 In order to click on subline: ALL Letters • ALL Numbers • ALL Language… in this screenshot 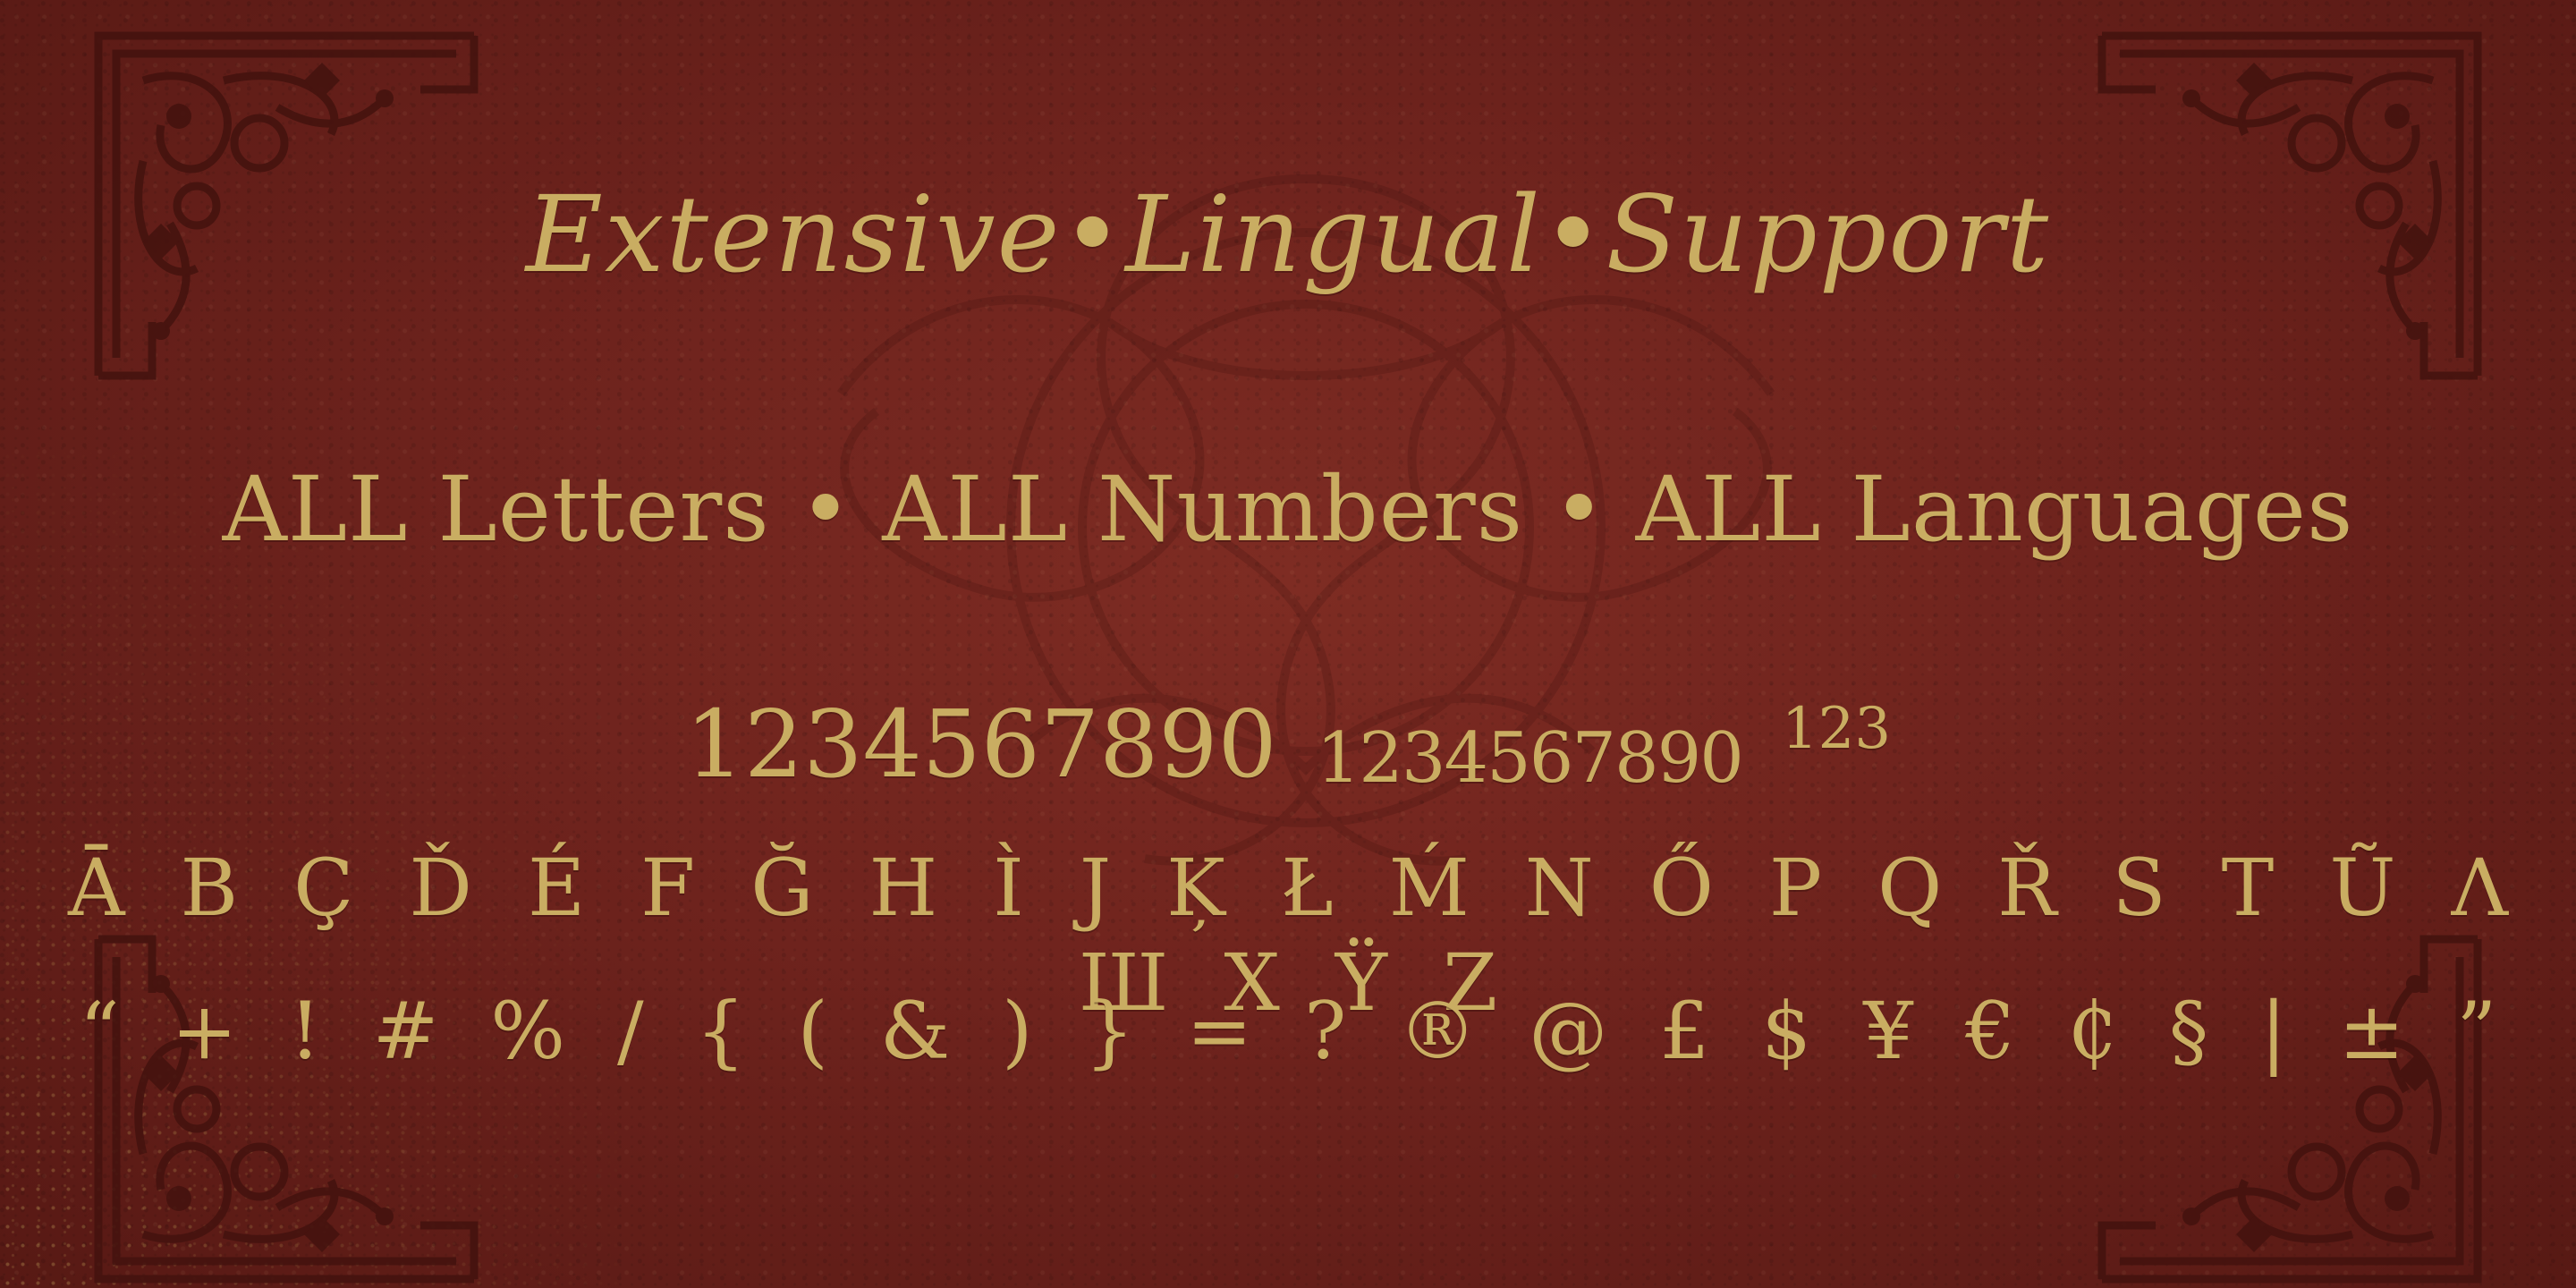, I will do `click(1288, 509)`.